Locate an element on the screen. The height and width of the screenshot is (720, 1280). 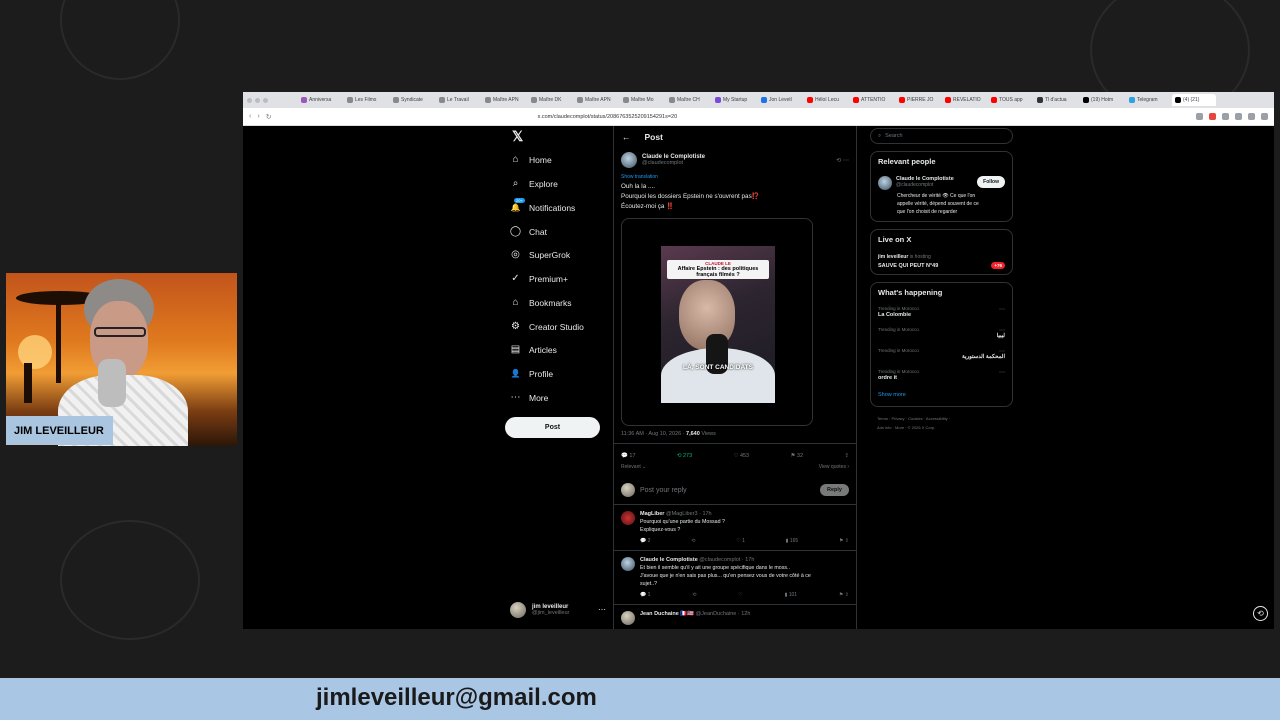
account-switcher: jim leveilleur @jim_leveilleur ⋯ is located at coordinates (558, 610).